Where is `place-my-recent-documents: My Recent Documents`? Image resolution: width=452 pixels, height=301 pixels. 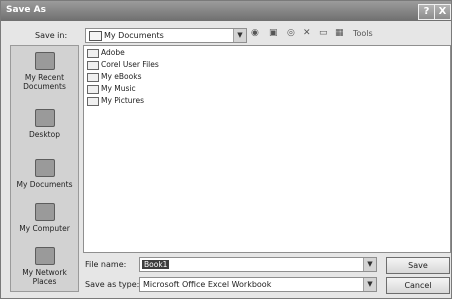 place-my-recent-documents: My Recent Documents is located at coordinates (44, 71).